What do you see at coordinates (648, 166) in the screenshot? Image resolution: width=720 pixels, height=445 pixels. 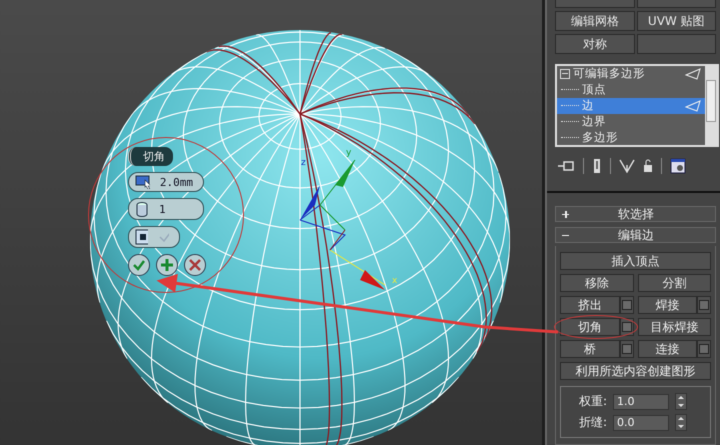 I see `lock-icon` at bounding box center [648, 166].